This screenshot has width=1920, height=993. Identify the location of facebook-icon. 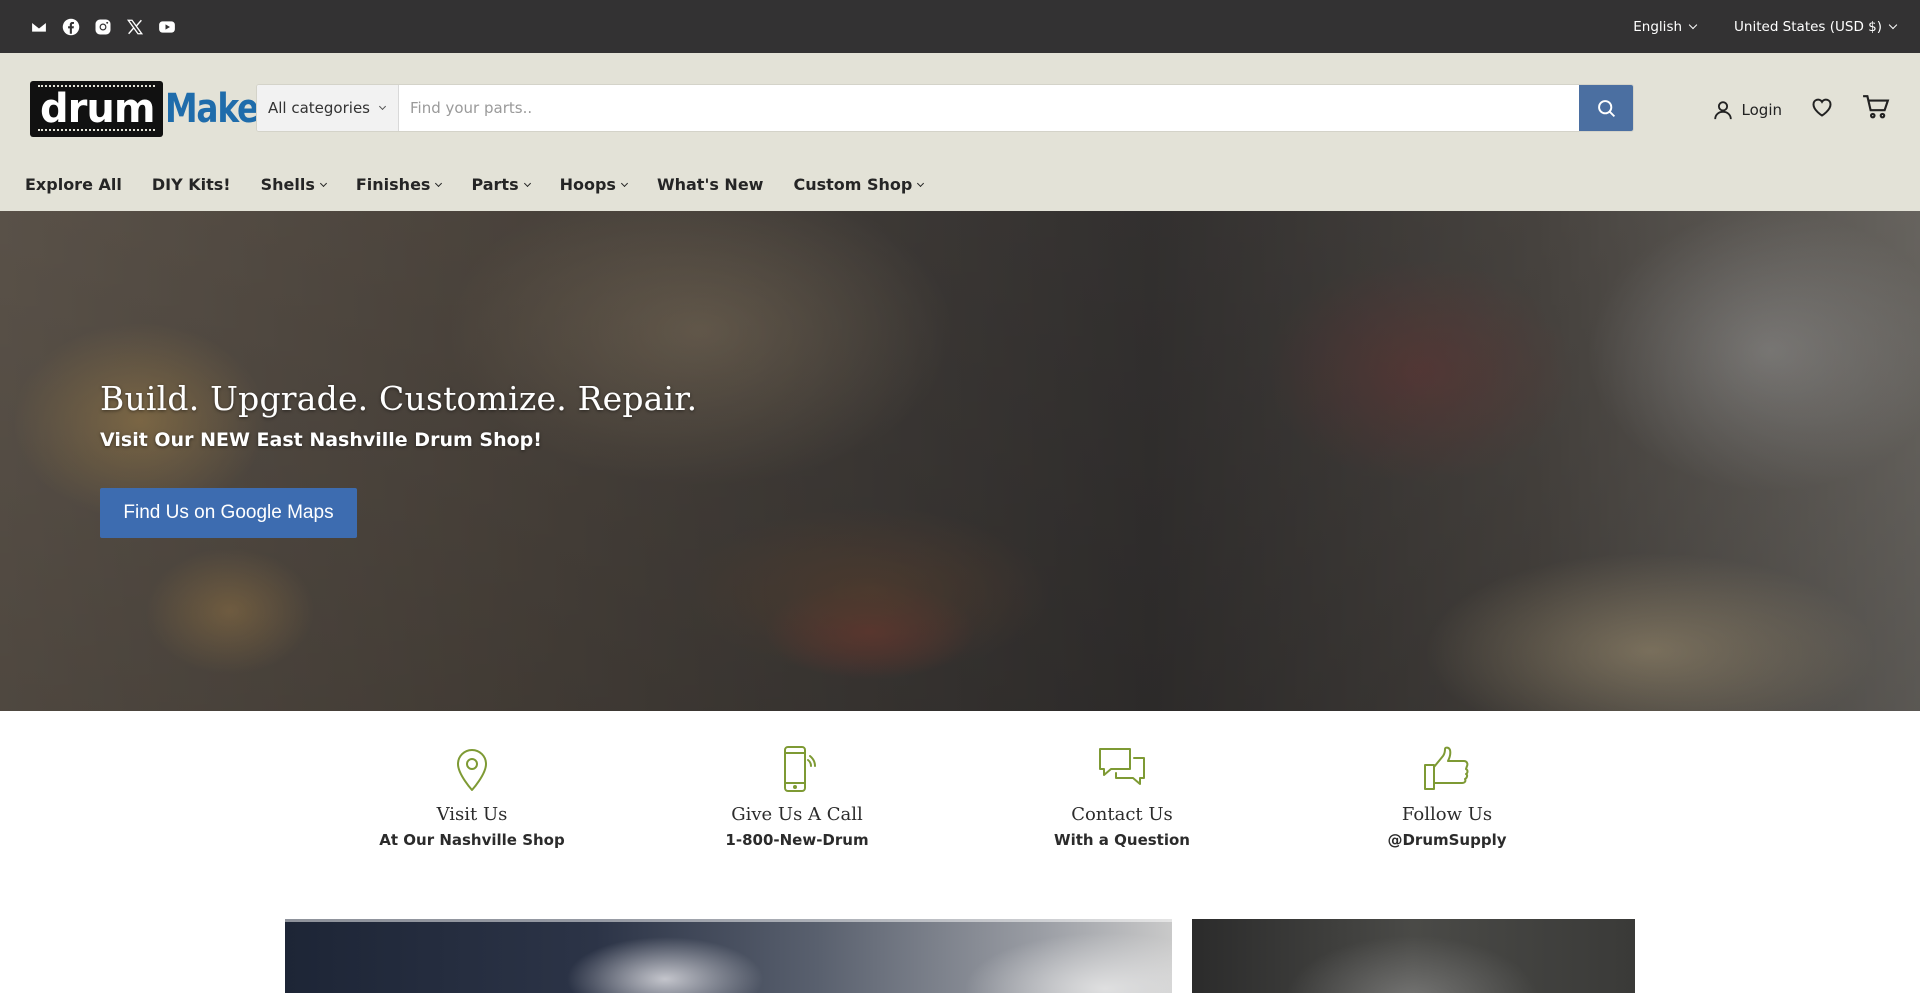
(71, 27).